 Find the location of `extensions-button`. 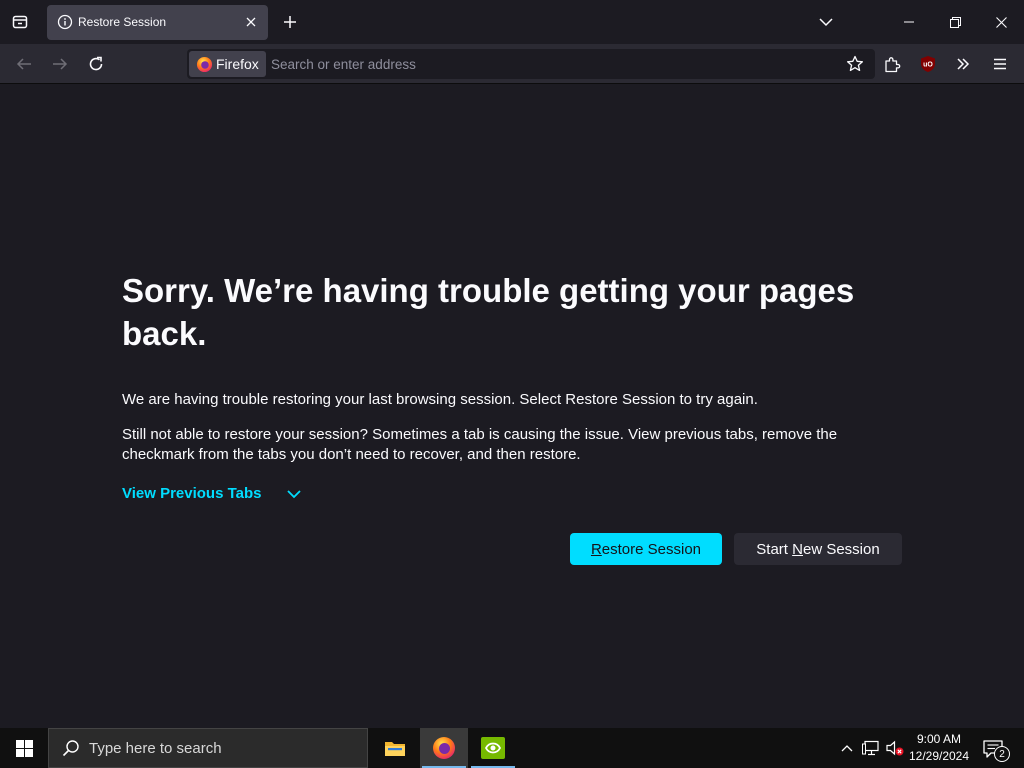

extensions-button is located at coordinates (892, 64).